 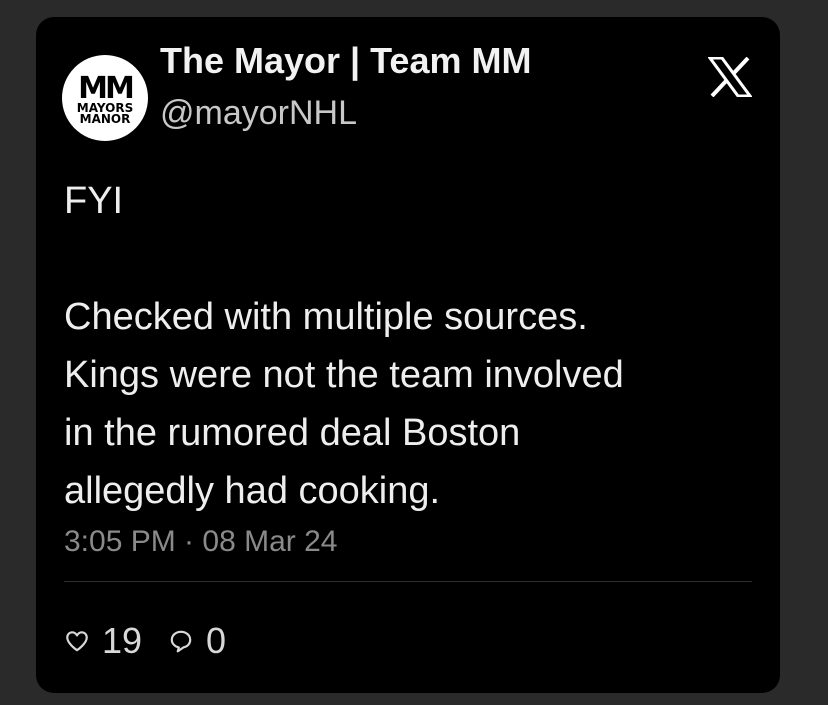 What do you see at coordinates (730, 77) in the screenshot?
I see `x-logo-icon` at bounding box center [730, 77].